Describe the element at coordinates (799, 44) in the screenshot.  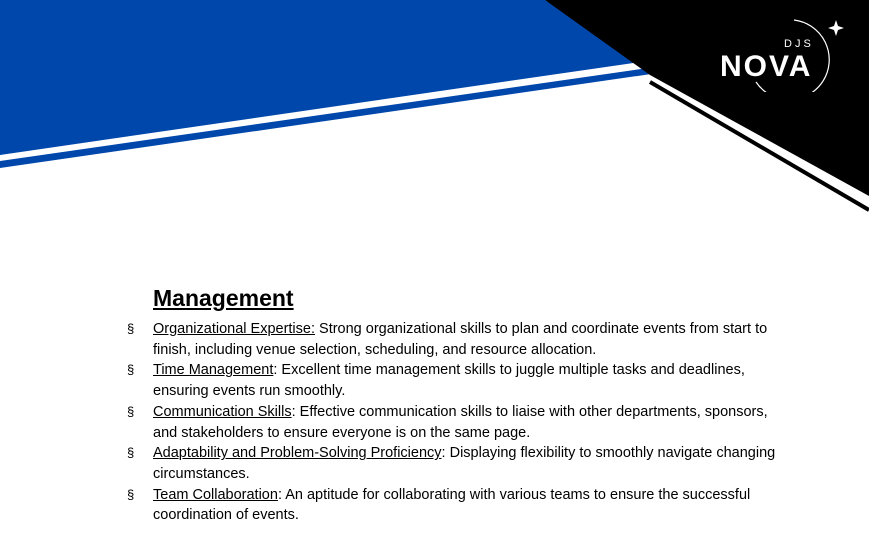
I see `logo-small-text: DJS` at that location.